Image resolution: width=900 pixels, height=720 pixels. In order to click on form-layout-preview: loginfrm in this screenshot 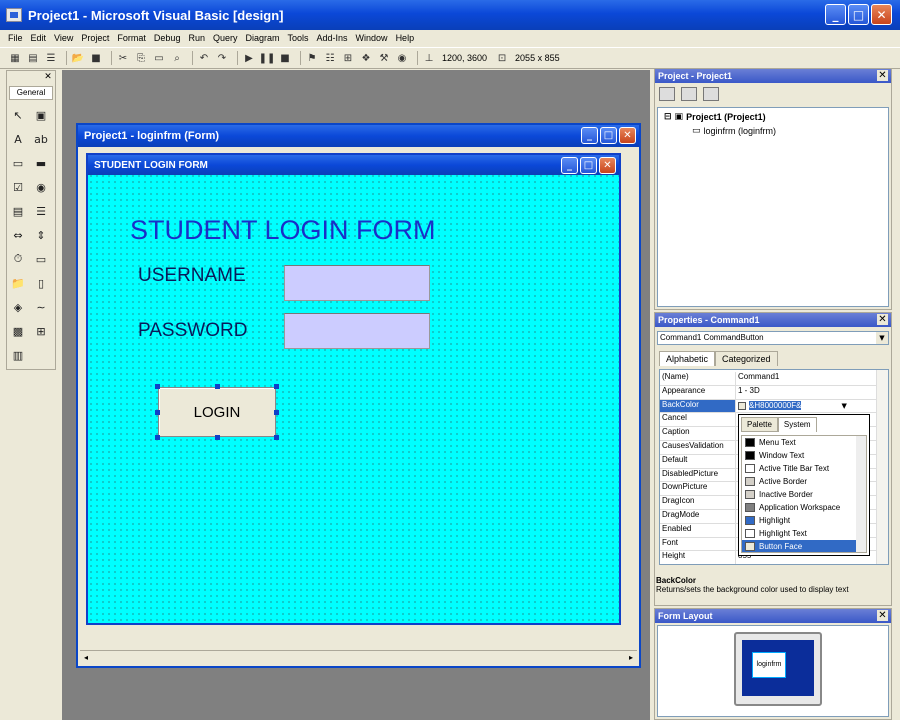, I will do `click(769, 665)`.